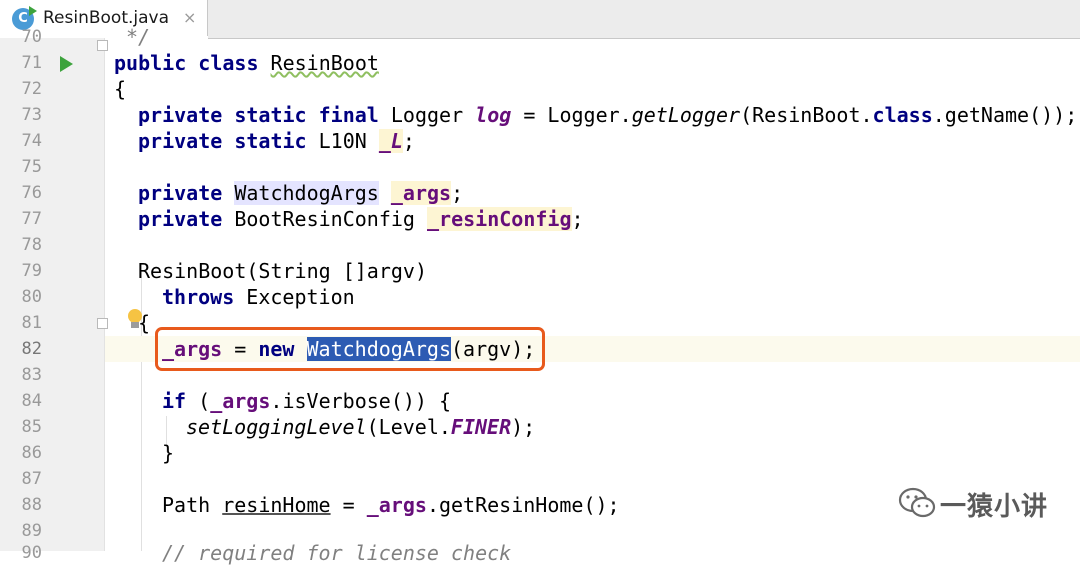 This screenshot has width=1080, height=566. What do you see at coordinates (540, 401) in the screenshot?
I see `code-line: 84 if (_args.isVerbose()) {` at bounding box center [540, 401].